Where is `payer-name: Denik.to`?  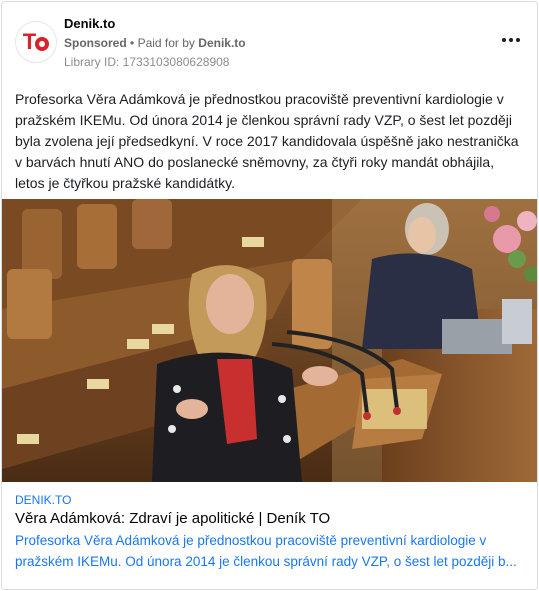 payer-name: Denik.to is located at coordinates (221, 43).